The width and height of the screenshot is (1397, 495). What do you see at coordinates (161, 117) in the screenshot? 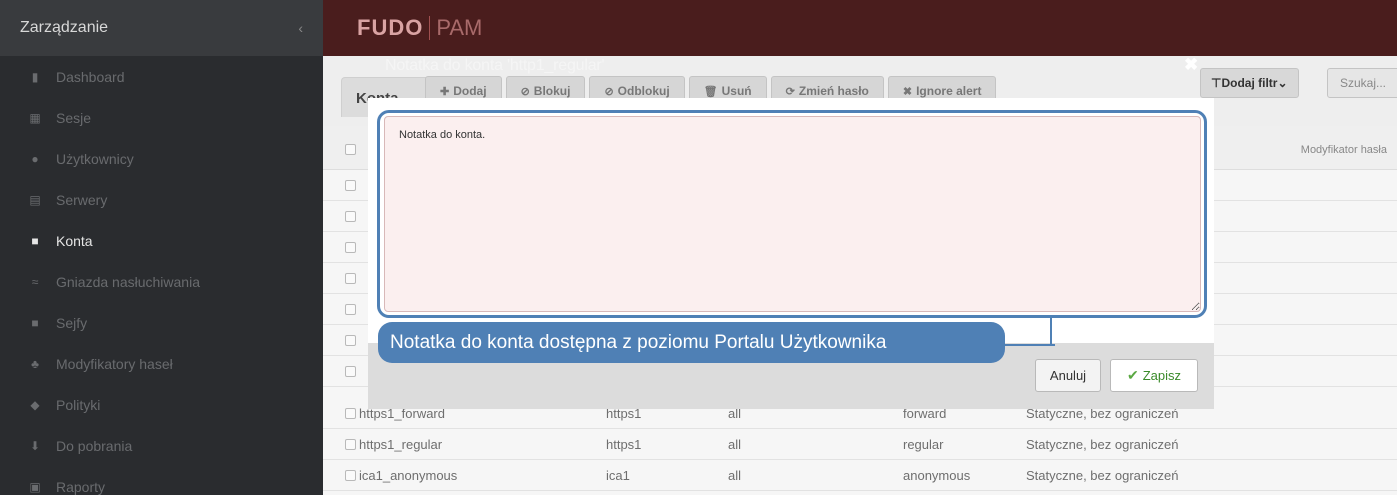
I see `sidebar-item: ▦ Sesje` at bounding box center [161, 117].